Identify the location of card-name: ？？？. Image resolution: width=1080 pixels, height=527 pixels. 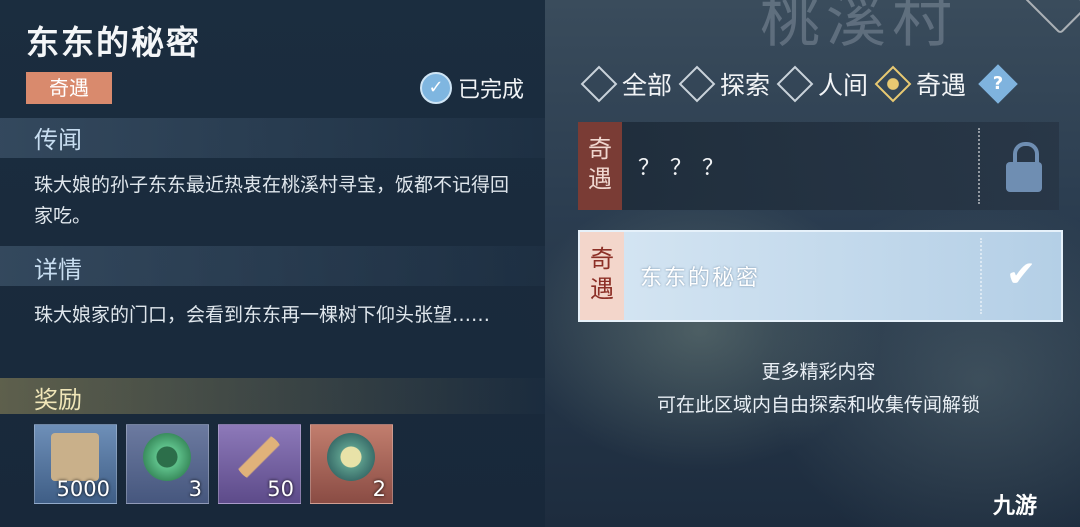
(686, 168).